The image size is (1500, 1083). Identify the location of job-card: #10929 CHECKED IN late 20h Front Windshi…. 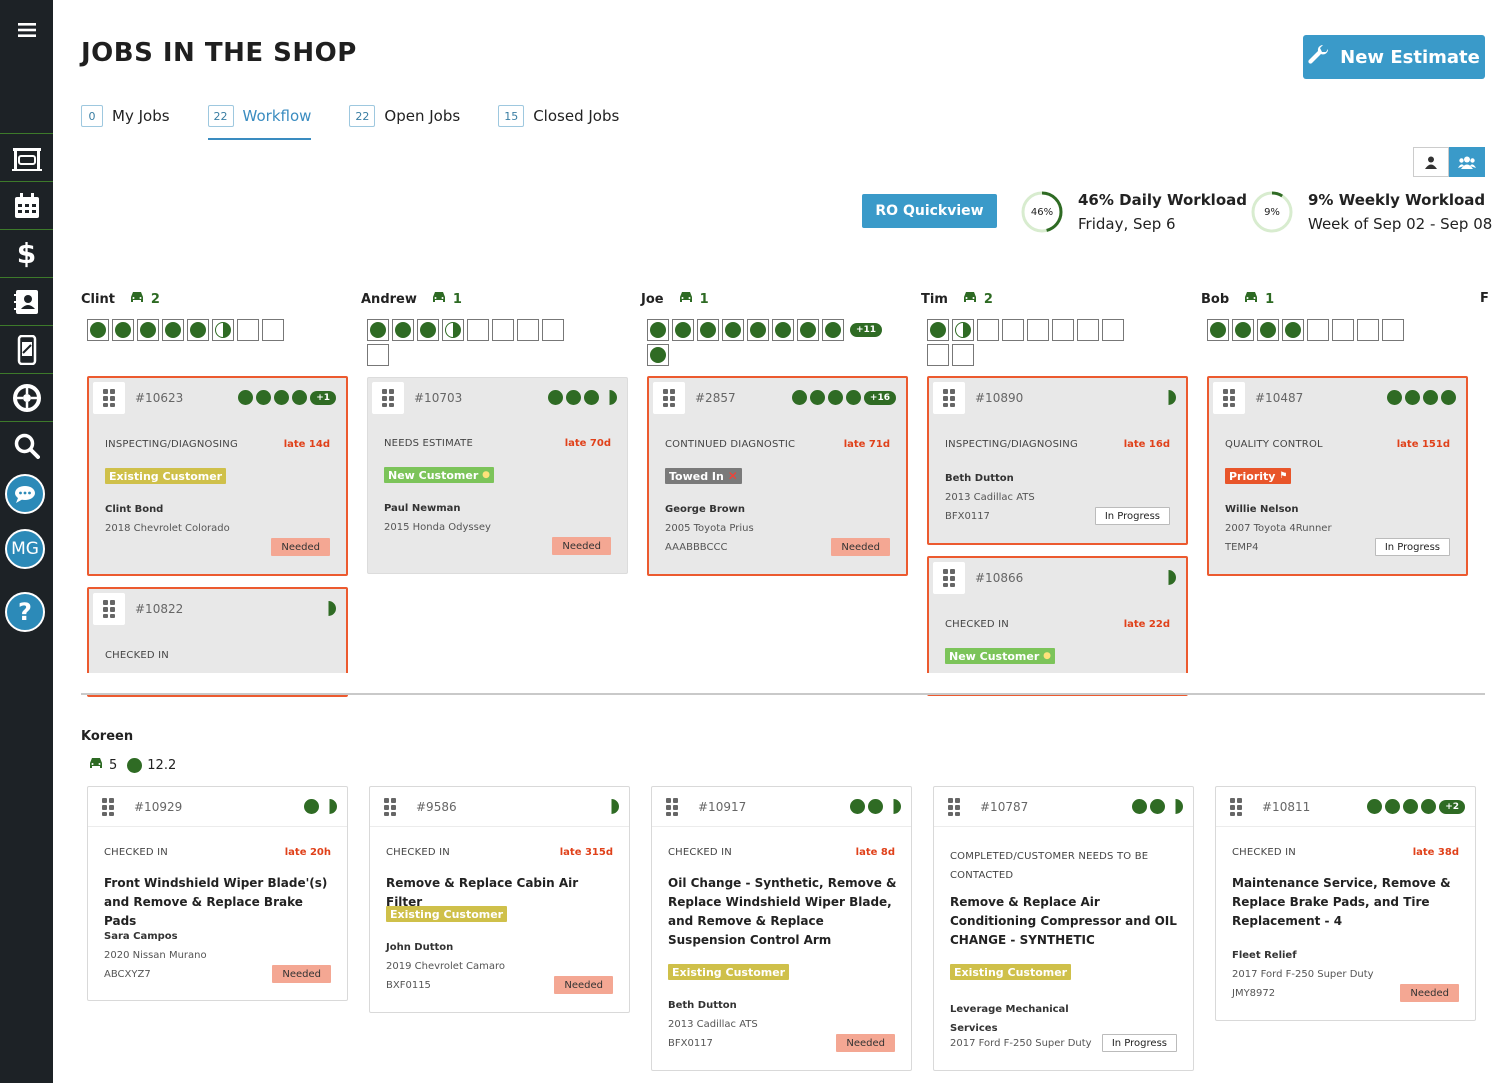
(217, 893).